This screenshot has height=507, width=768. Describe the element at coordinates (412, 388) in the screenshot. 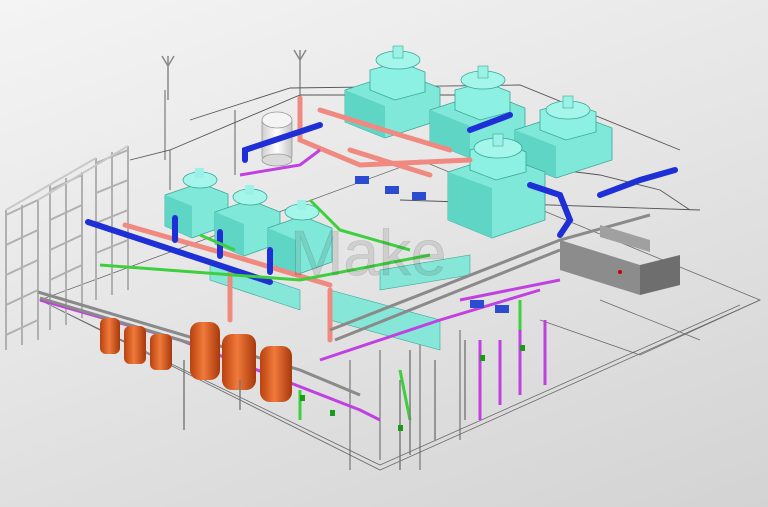

I see `valves` at that location.